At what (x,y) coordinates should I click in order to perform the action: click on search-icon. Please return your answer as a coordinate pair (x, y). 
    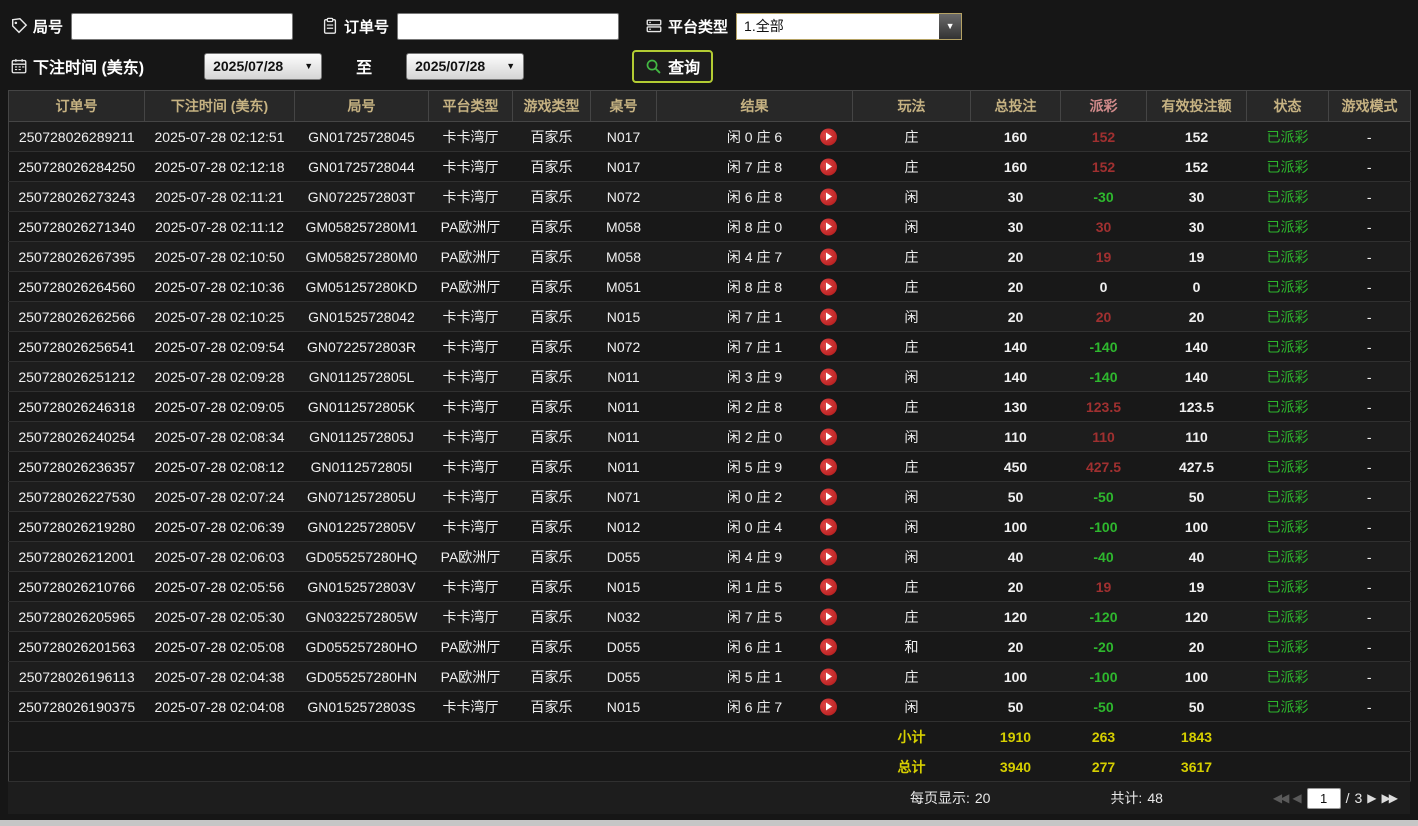
    Looking at the image, I should click on (653, 66).